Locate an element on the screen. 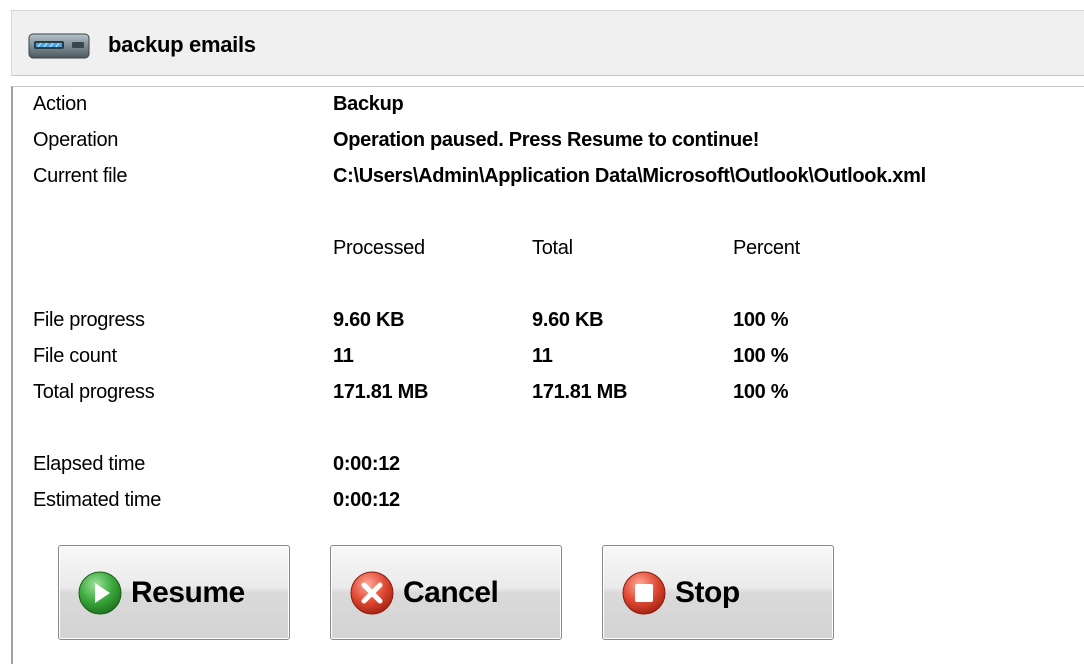  cancel-label: Cancel is located at coordinates (451, 592).